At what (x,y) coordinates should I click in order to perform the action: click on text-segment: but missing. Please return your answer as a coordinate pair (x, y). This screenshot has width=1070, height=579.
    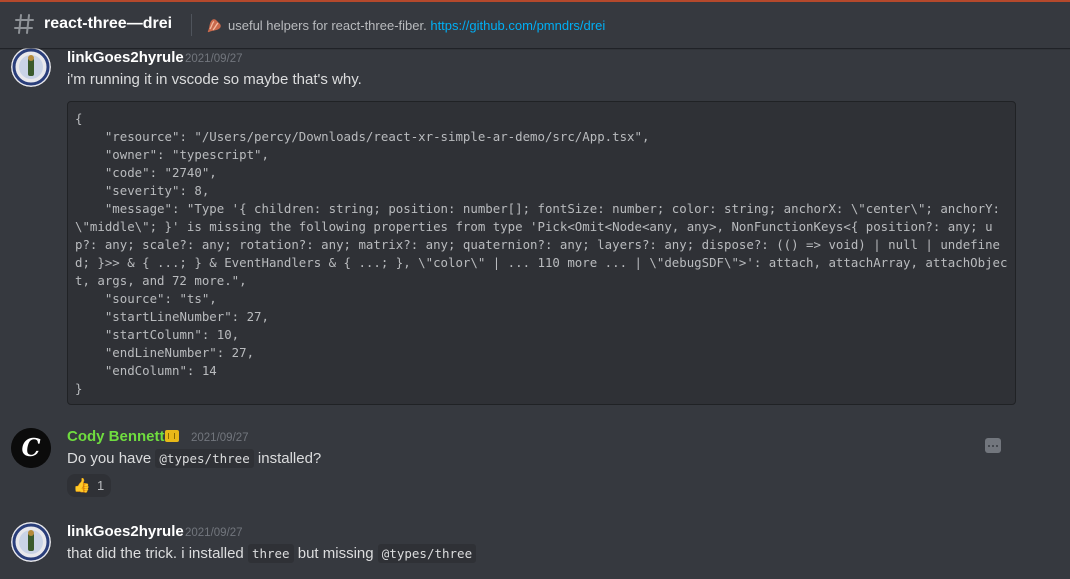
    Looking at the image, I should click on (335, 553).